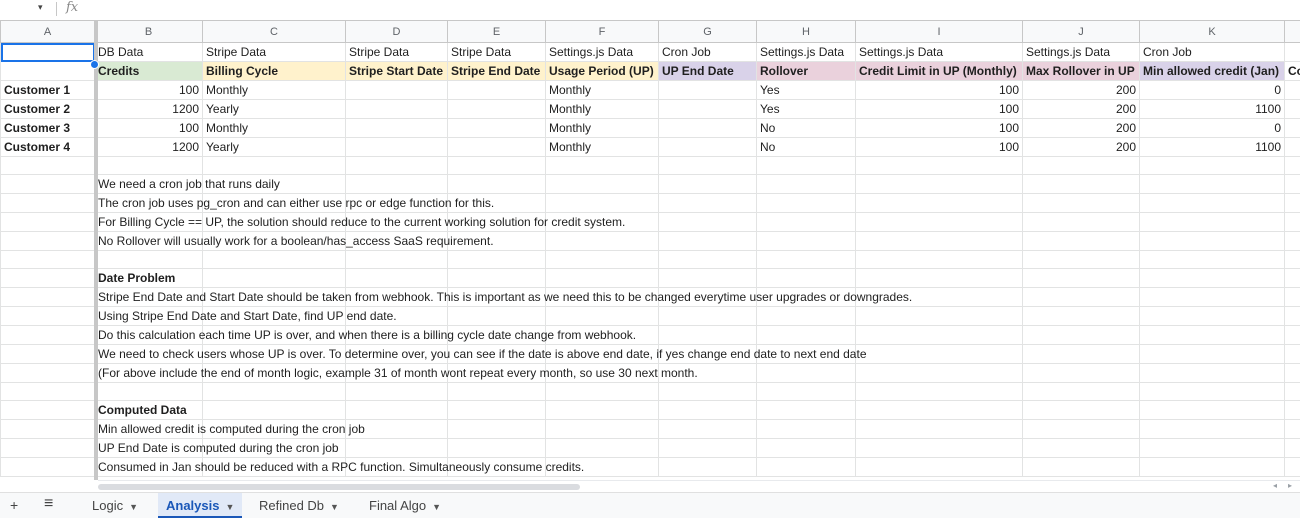 The width and height of the screenshot is (1300, 520). I want to click on scrollbar-thumb, so click(339, 487).